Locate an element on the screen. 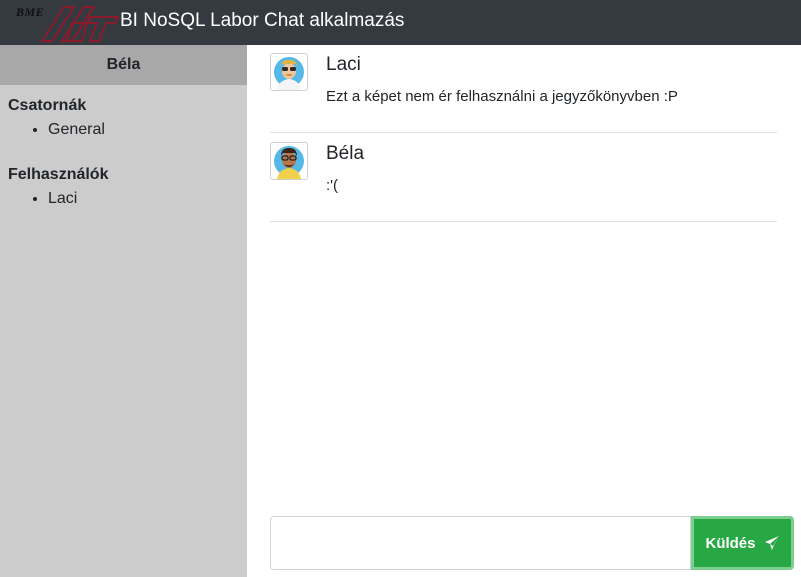  avatar-bela-icon is located at coordinates (289, 161).